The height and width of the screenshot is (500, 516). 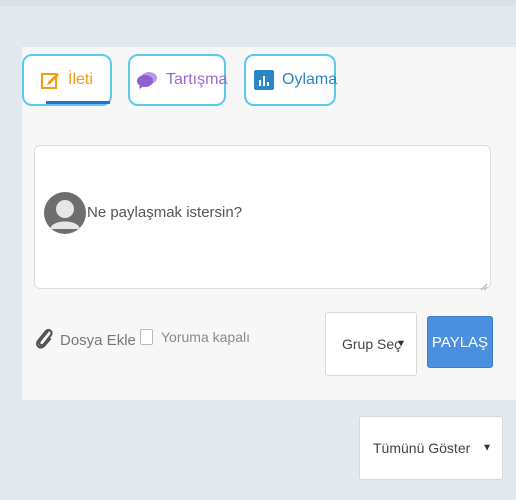 I want to click on show-all-select: Tümünü Göster ▼, so click(x=431, y=448).